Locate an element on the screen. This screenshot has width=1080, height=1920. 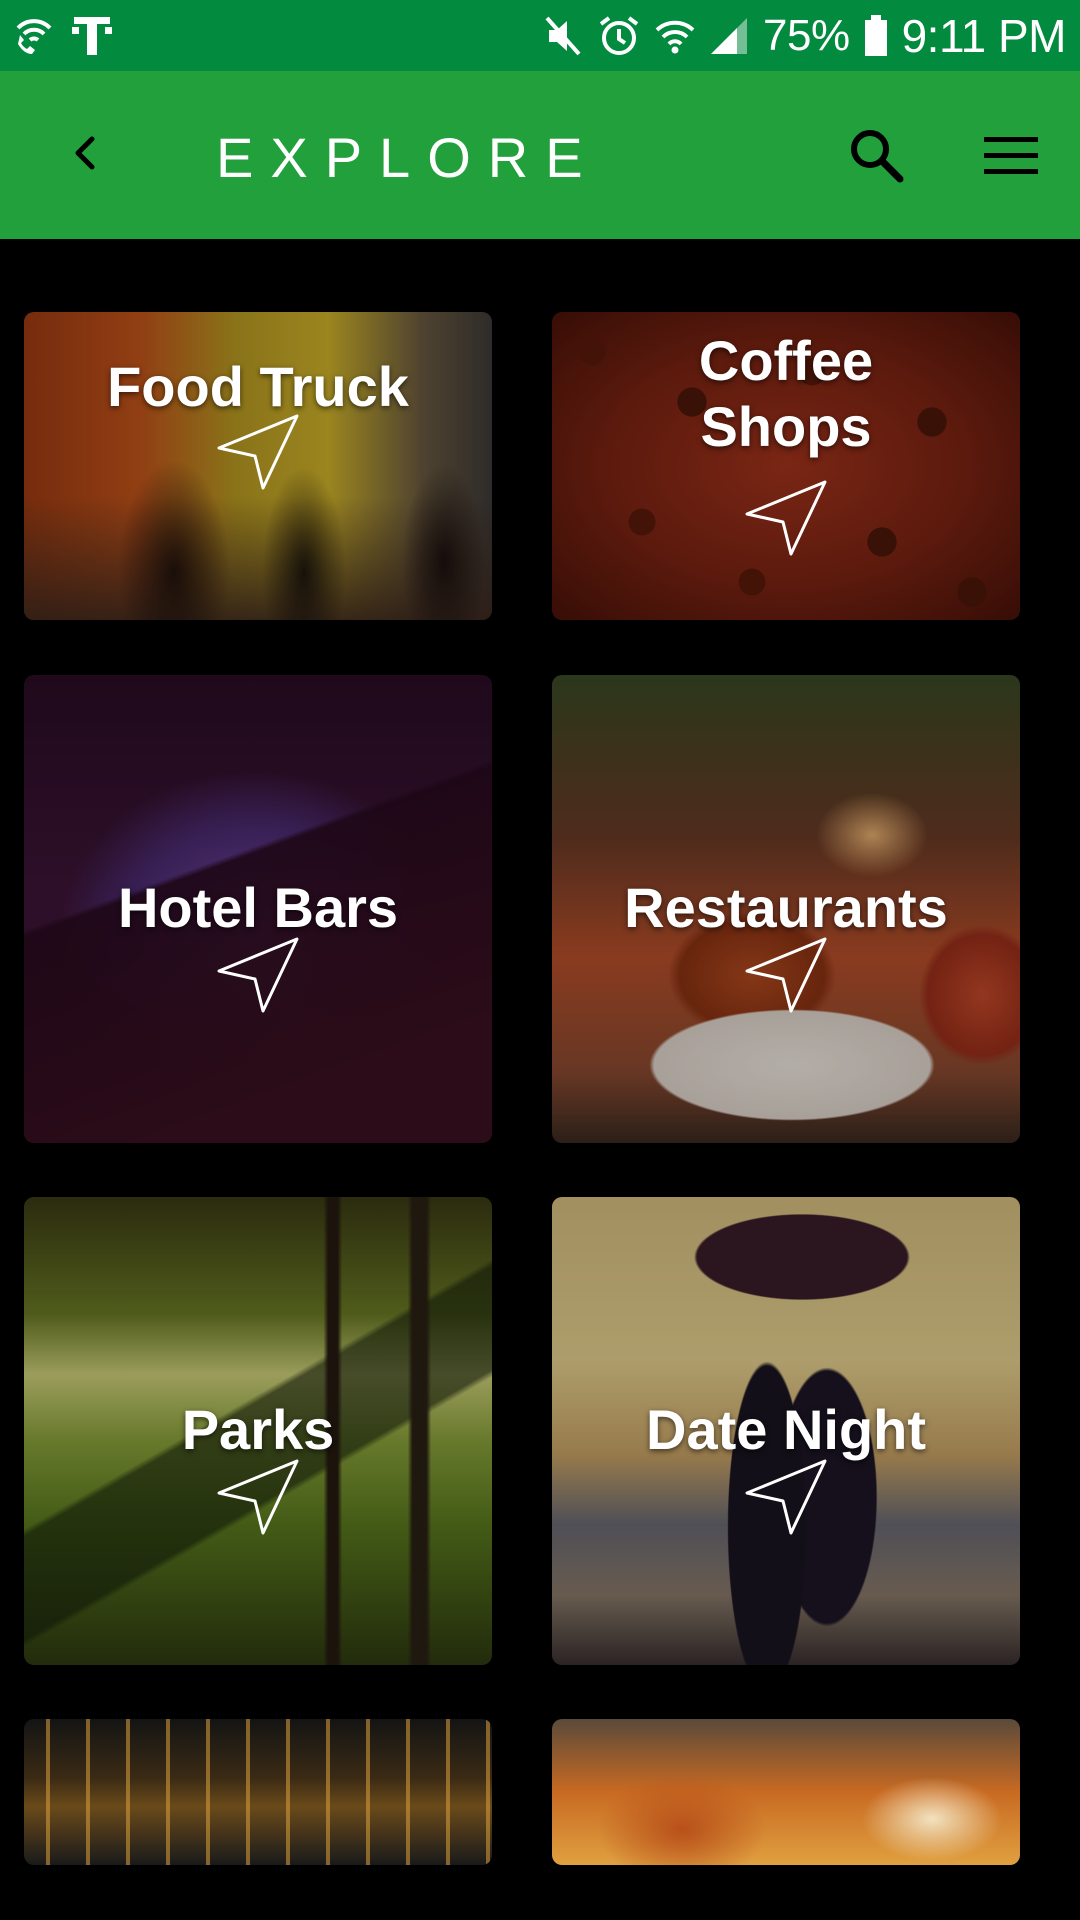
category-tile-restaurants: Restaurants is located at coordinates (786, 909).